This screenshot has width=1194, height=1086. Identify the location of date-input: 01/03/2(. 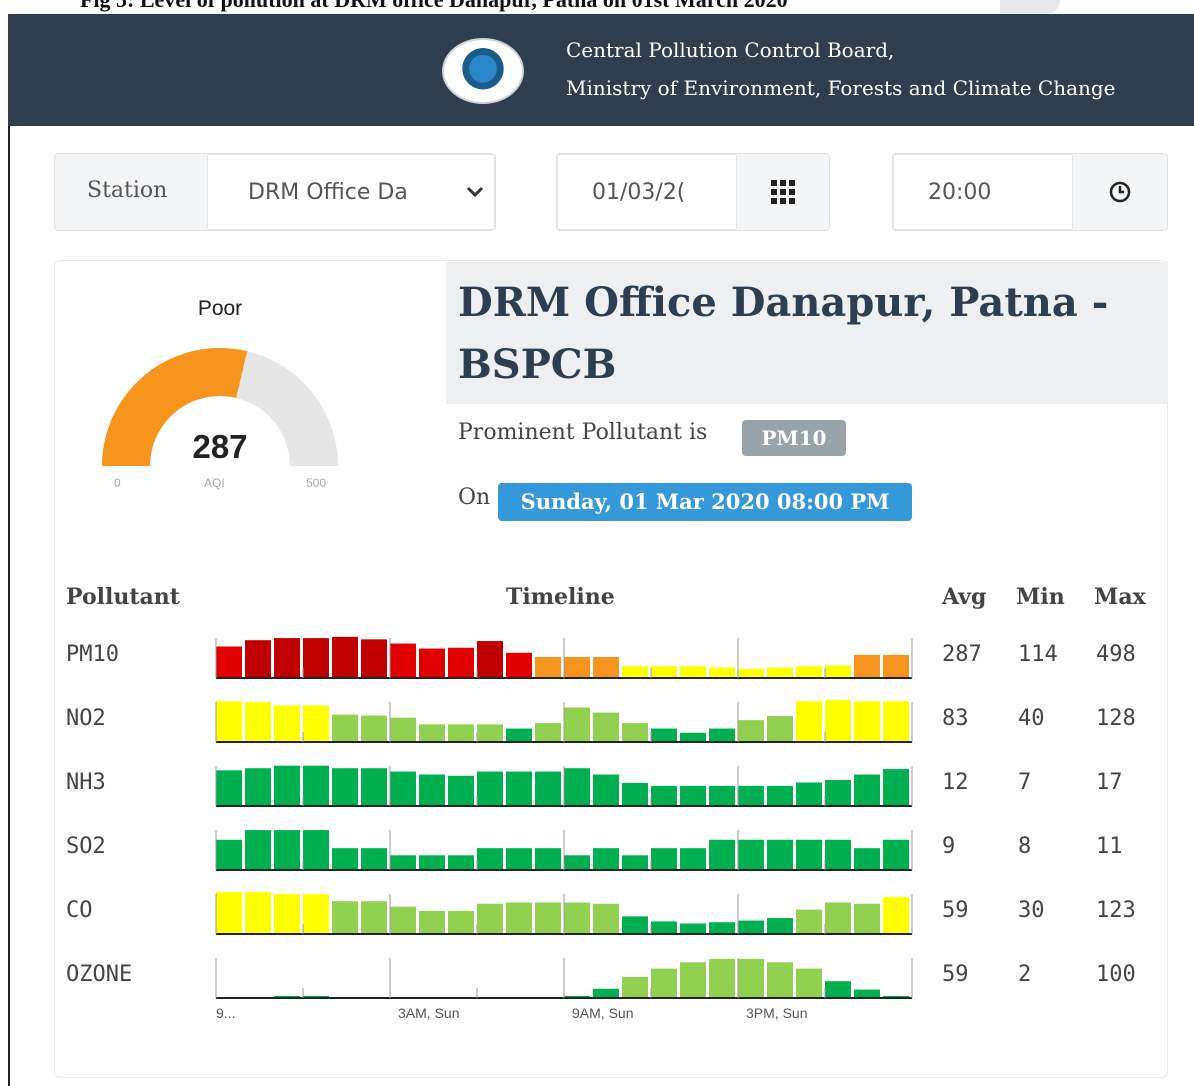
(647, 192).